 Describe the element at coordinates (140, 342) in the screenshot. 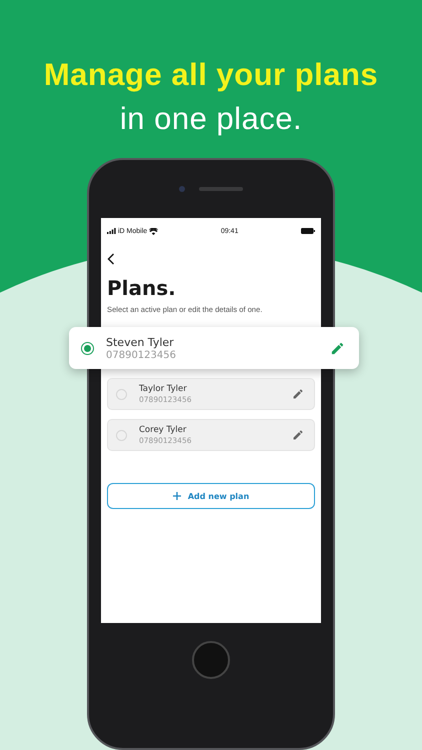

I see `plan-name: Steven Tyler` at that location.